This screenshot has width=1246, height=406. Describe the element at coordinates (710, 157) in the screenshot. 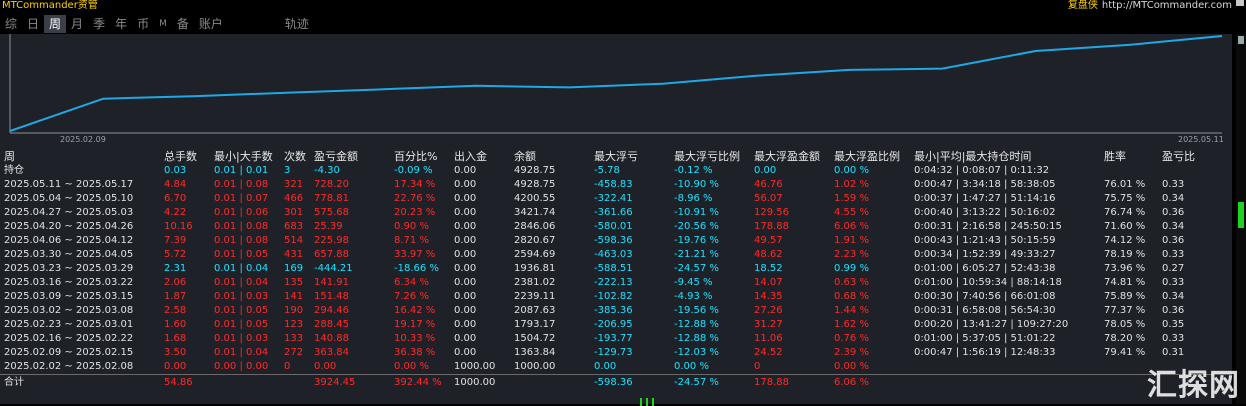

I see `column-header: 最大浮亏比例` at that location.